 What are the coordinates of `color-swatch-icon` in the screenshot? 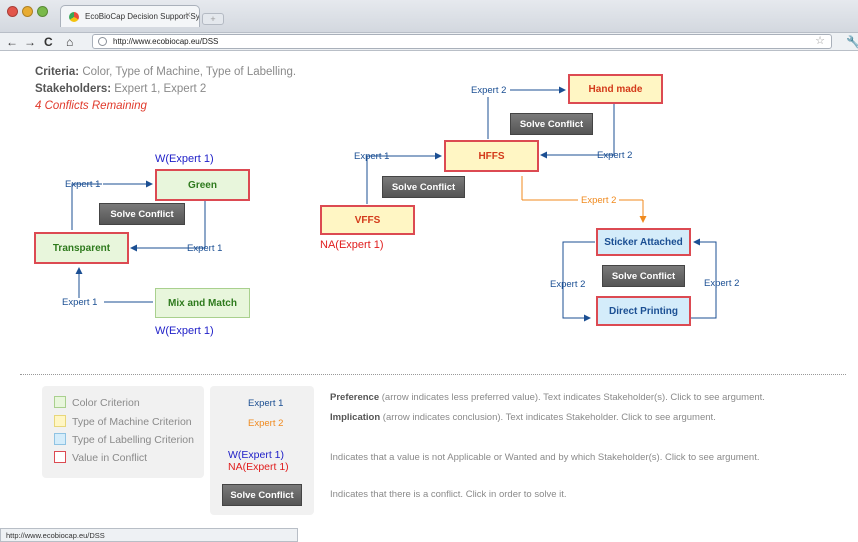 It's located at (60, 402).